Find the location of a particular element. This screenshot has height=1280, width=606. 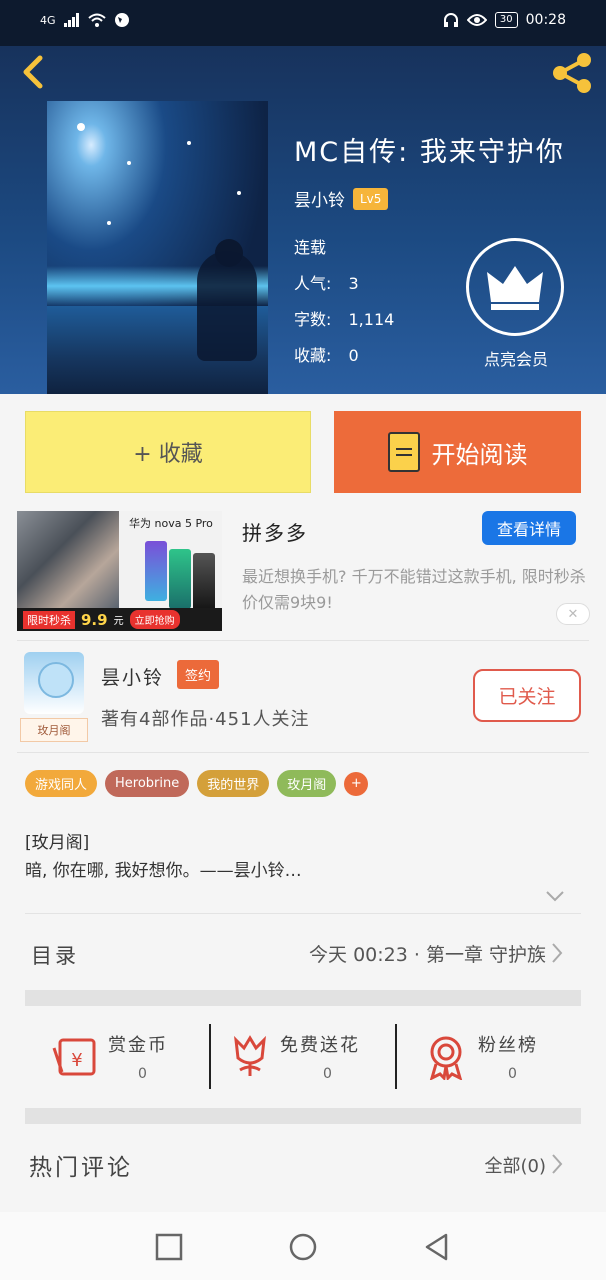

status-right: 30 00:28 is located at coordinates (504, 20).